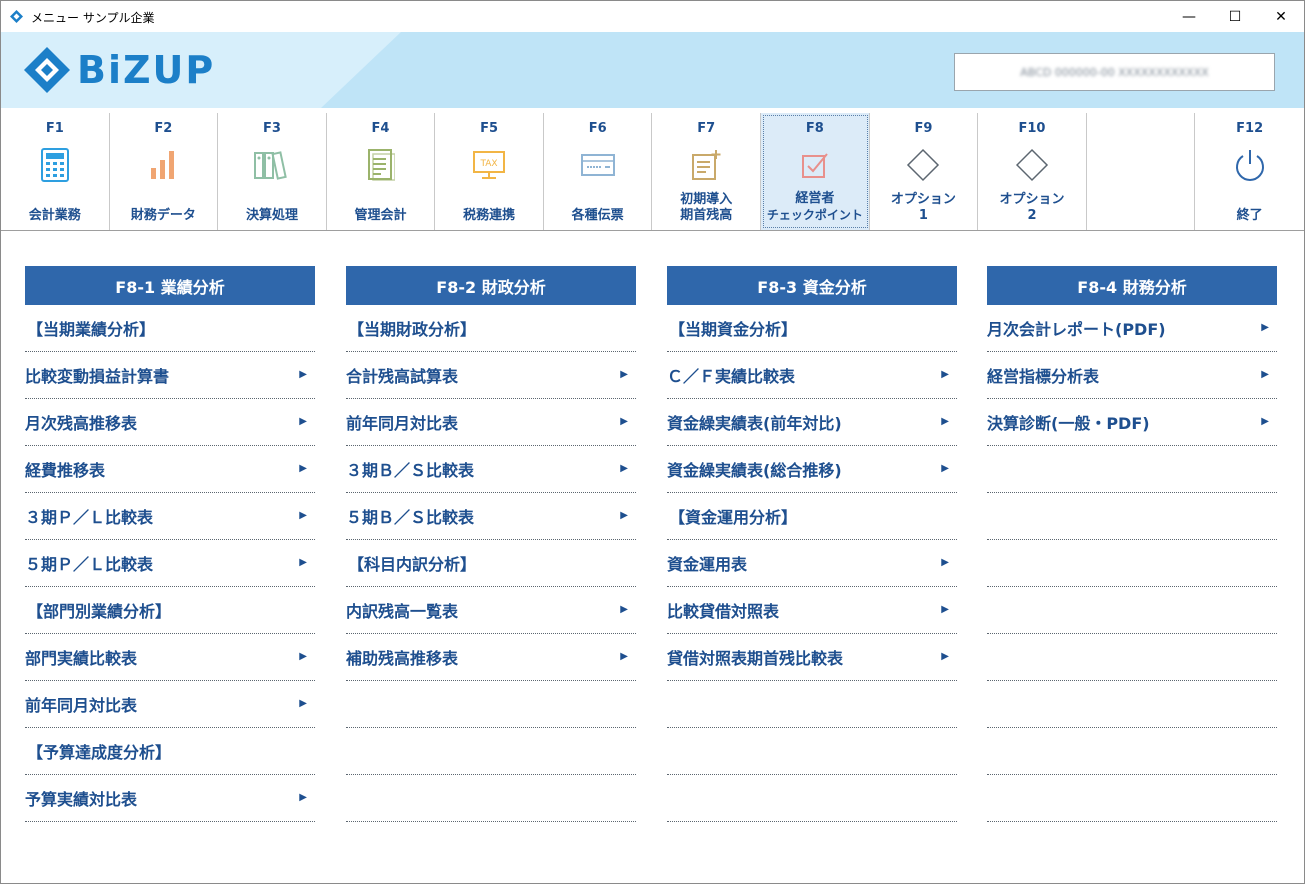 The height and width of the screenshot is (884, 1305). I want to click on menu-item: 経費推移表 ▶, so click(170, 469).